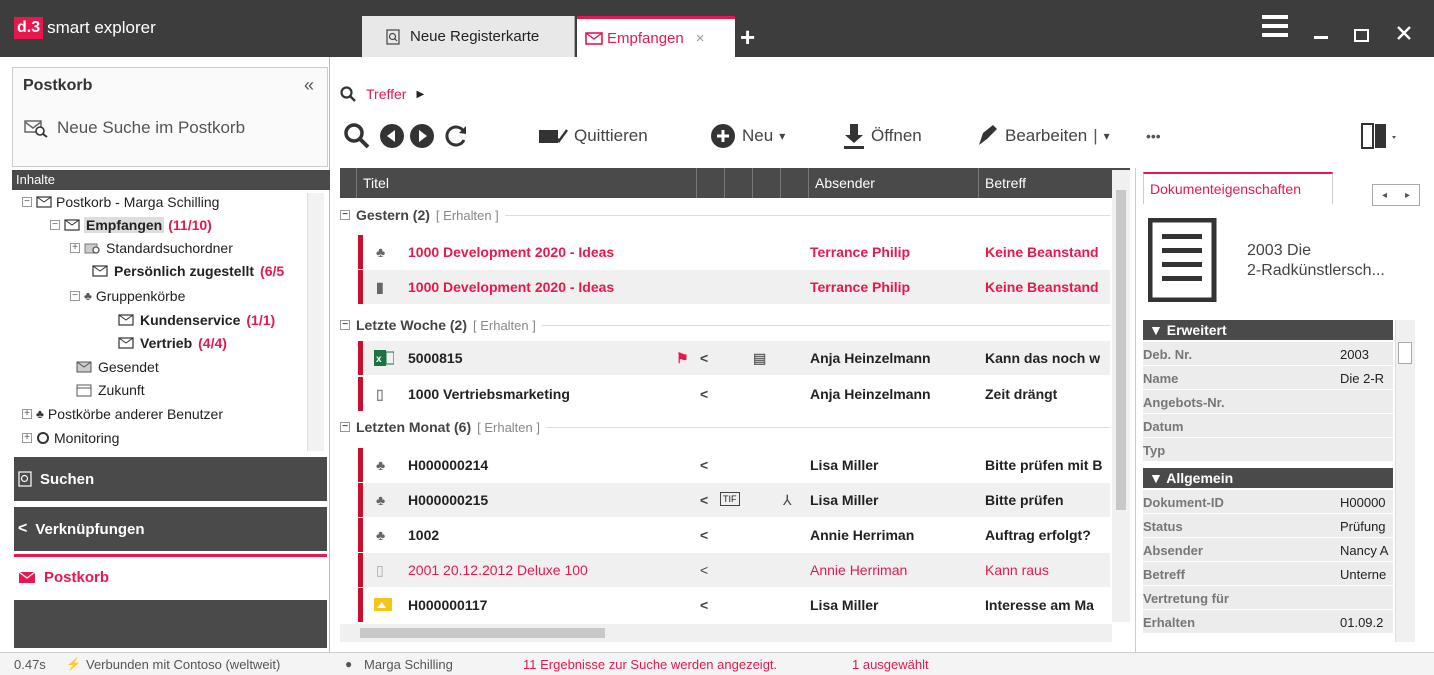 Image resolution: width=1434 pixels, height=675 pixels. I want to click on tree-item-vertrieb: Vertrieb (4/4), so click(172, 343).